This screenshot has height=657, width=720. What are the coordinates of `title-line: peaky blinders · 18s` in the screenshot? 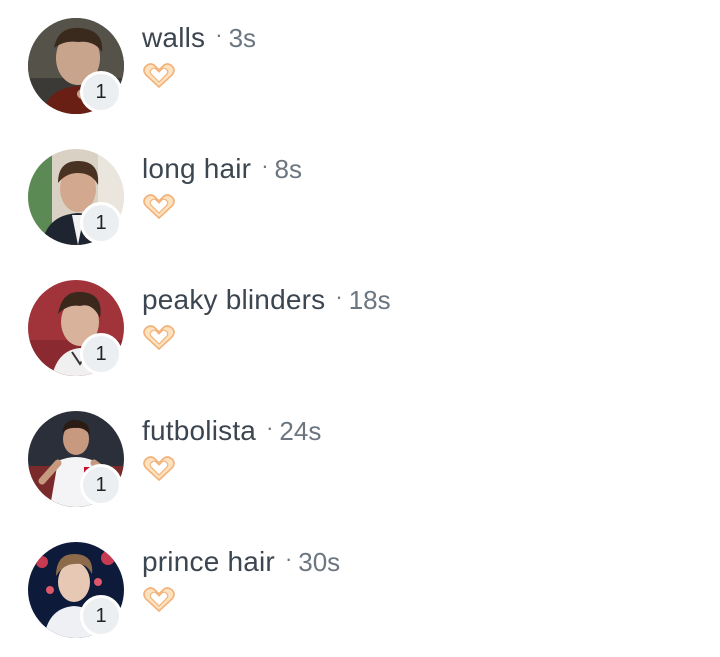 It's located at (266, 300).